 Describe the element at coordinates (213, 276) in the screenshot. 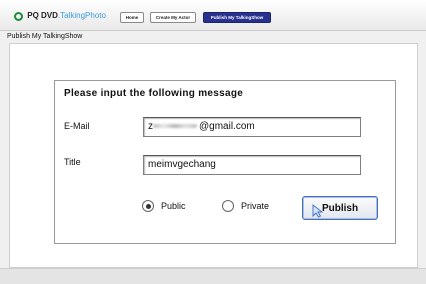

I see `bottom-strip` at that location.